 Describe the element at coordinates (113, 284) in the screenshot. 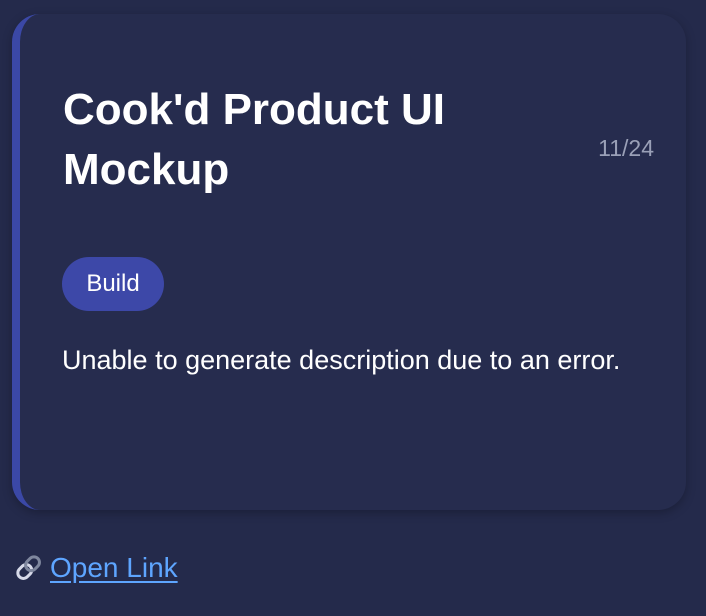

I see `tag-badge: Build` at that location.